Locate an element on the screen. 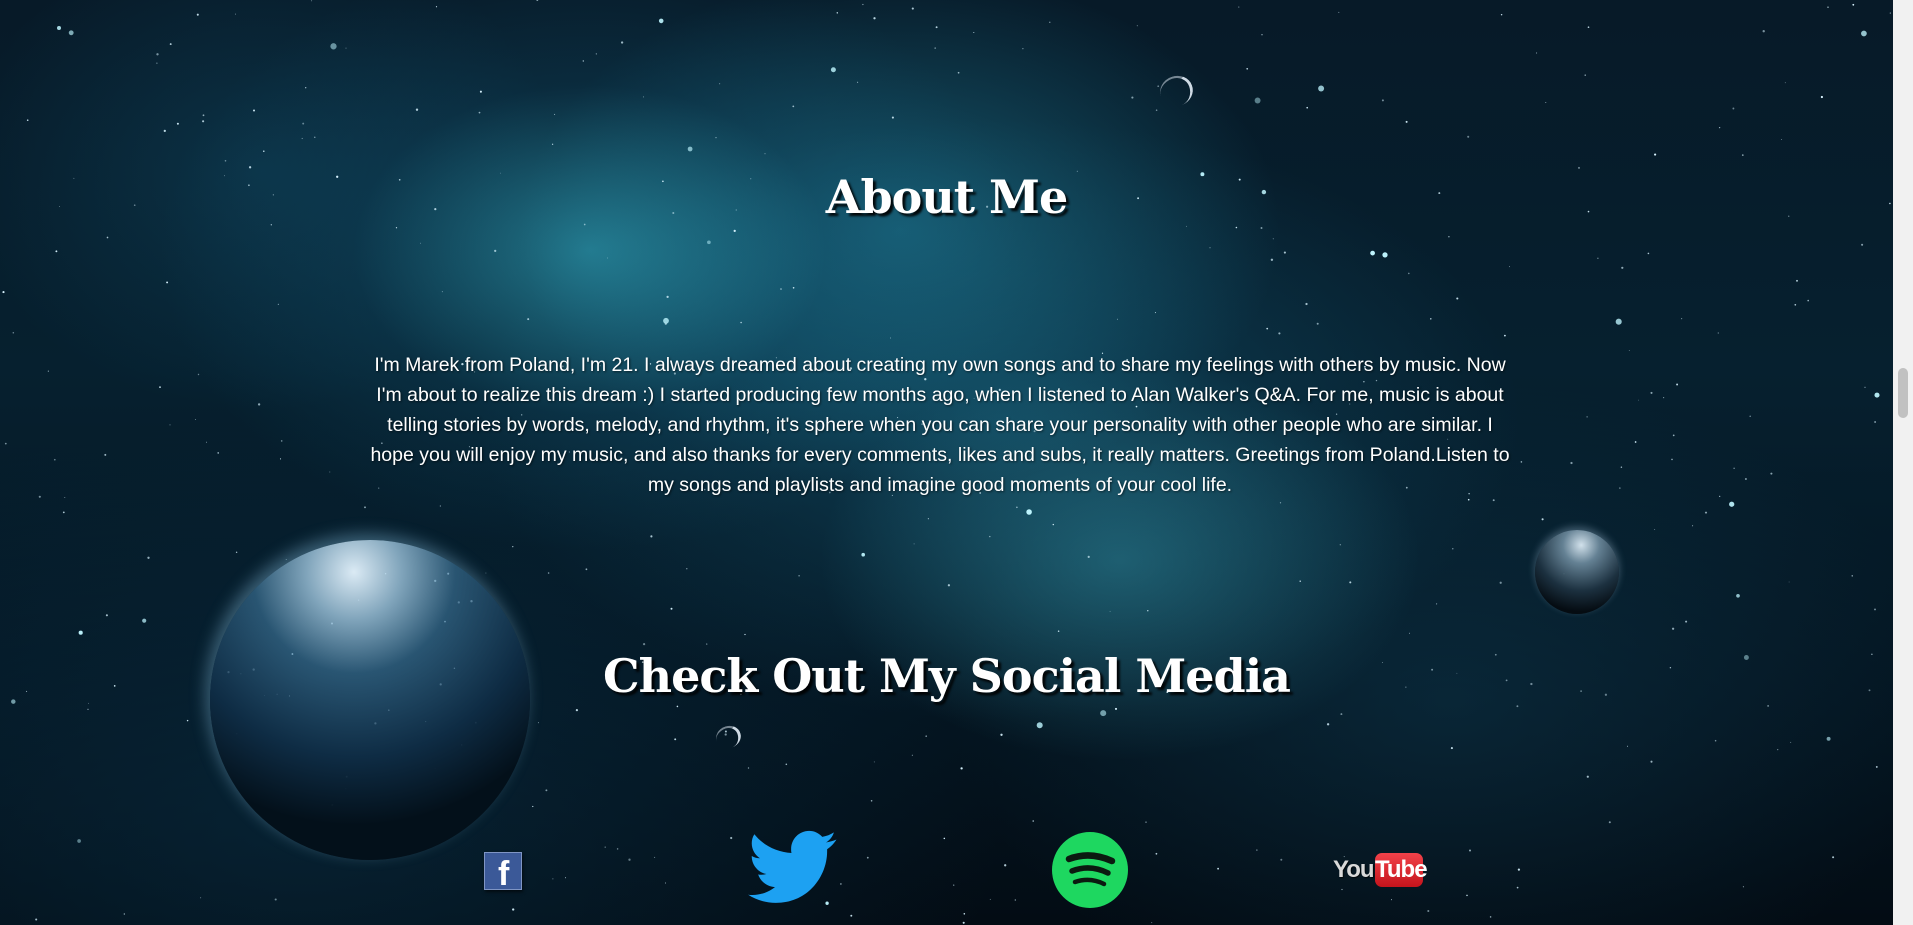 Image resolution: width=1913 pixels, height=925 pixels. spotify-link is located at coordinates (1090, 870).